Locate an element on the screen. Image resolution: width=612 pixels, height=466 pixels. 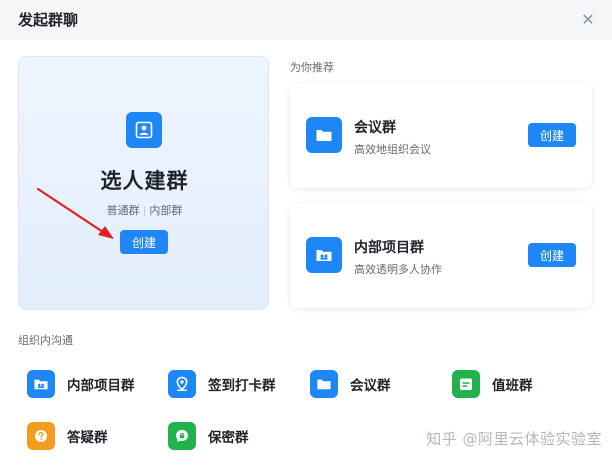
calendar-icon is located at coordinates (466, 384).